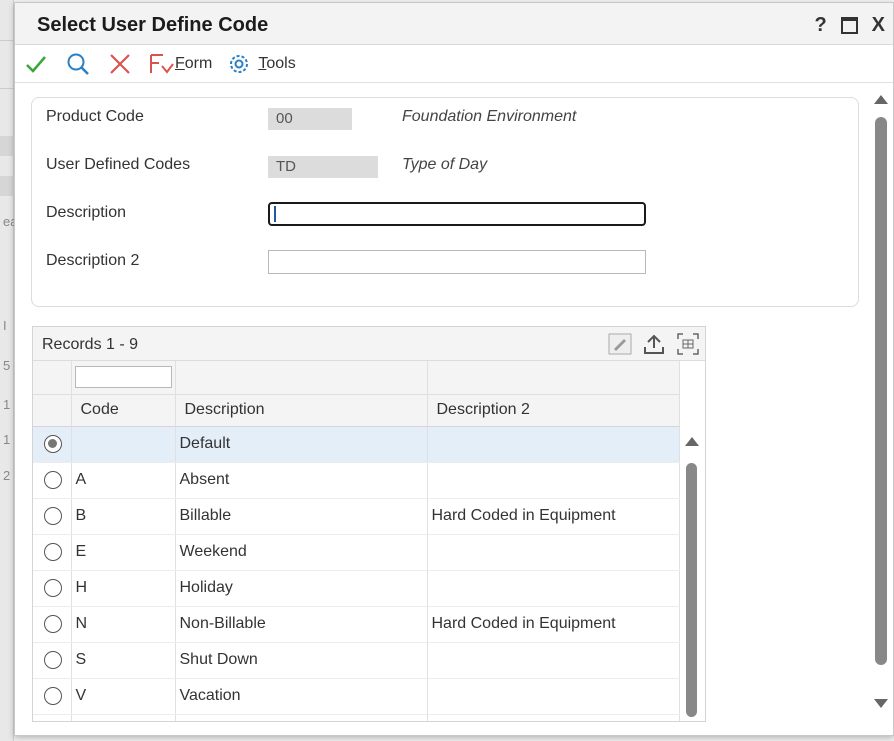 This screenshot has height=741, width=894. What do you see at coordinates (369, 344) in the screenshot?
I see `grid-header: Records 1 - 9` at bounding box center [369, 344].